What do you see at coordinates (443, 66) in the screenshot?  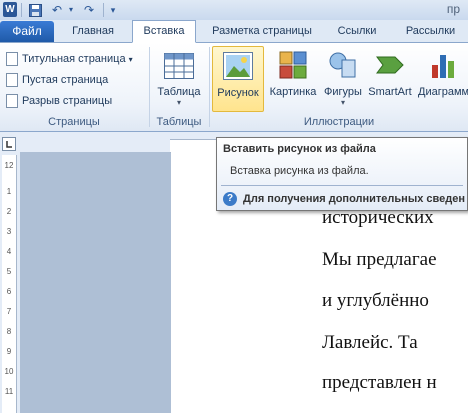 I see `chart-icon` at bounding box center [443, 66].